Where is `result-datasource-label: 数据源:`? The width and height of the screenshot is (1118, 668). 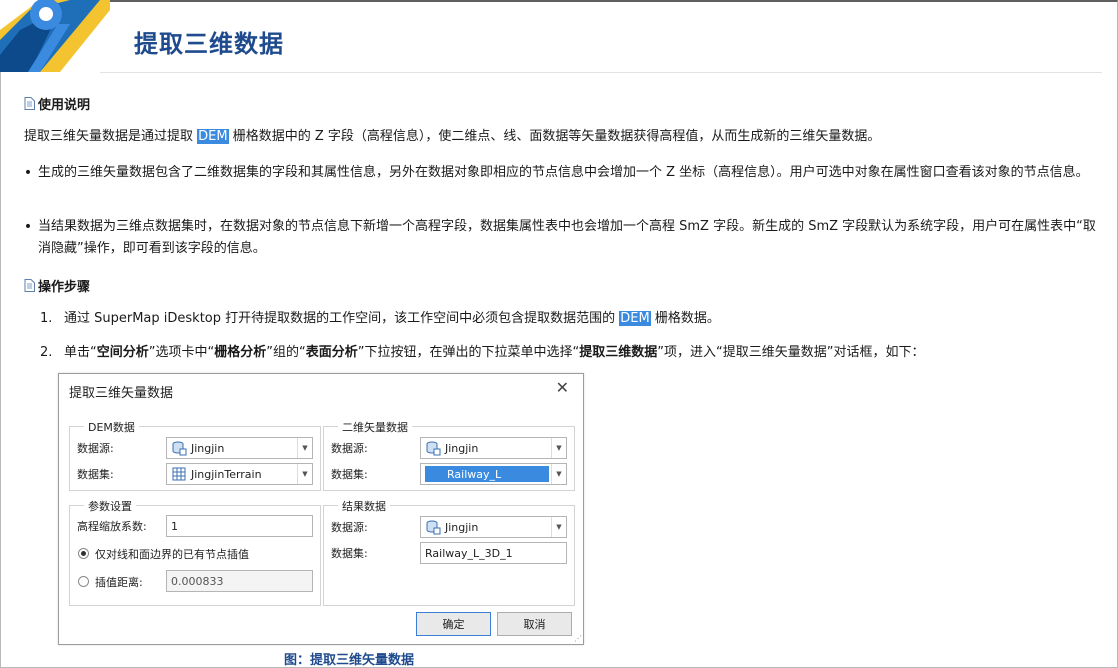 result-datasource-label: 数据源: is located at coordinates (349, 527).